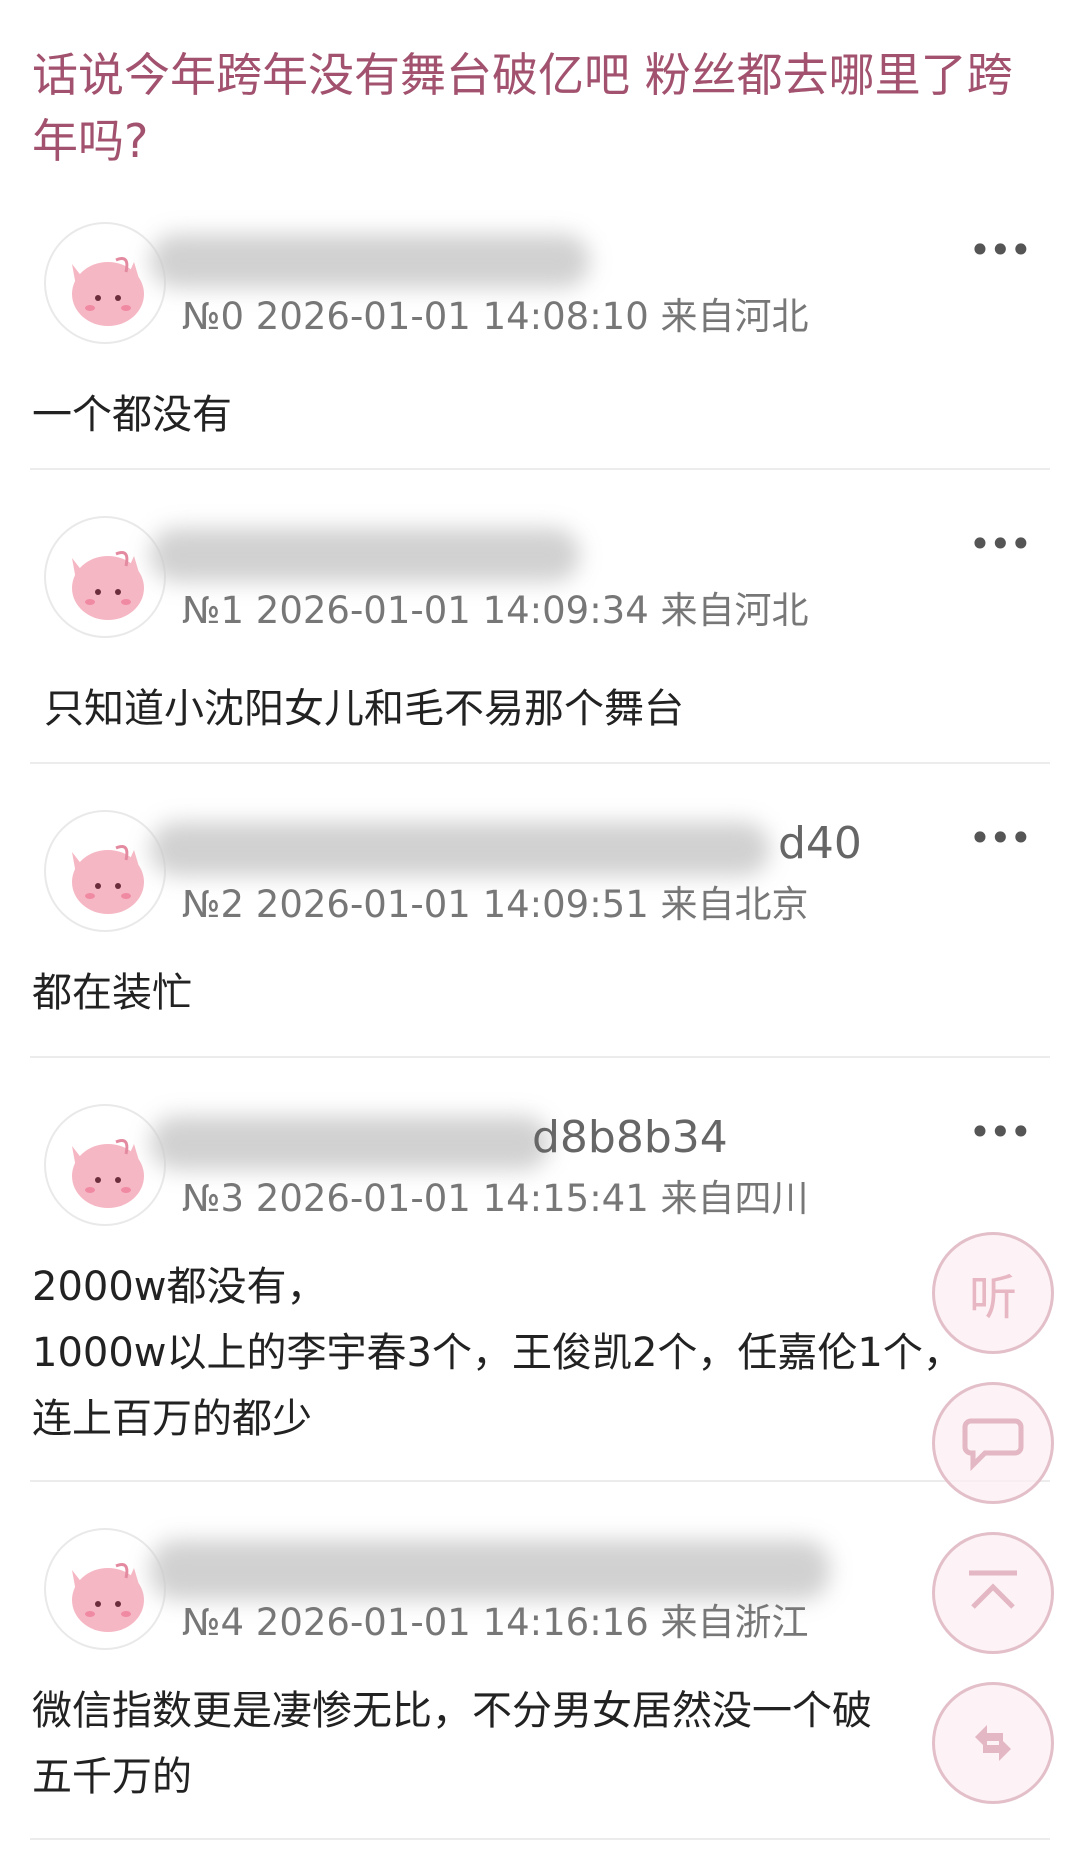 The image size is (1080, 1855). What do you see at coordinates (820, 843) in the screenshot?
I see `username-suffix: d40` at bounding box center [820, 843].